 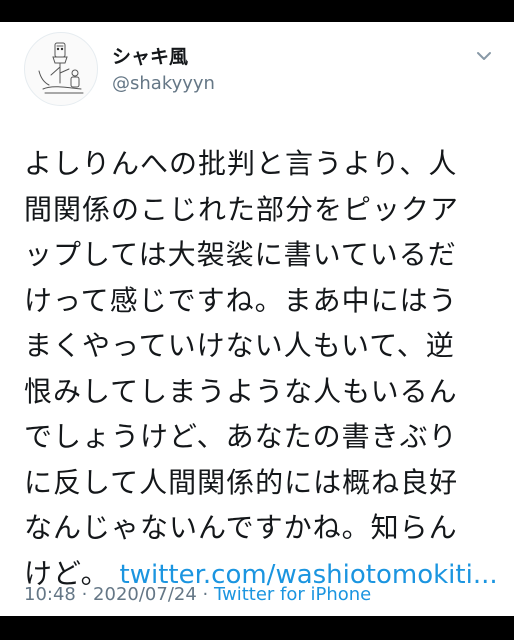 I want to click on tweet-time: 10:48, so click(x=50, y=594).